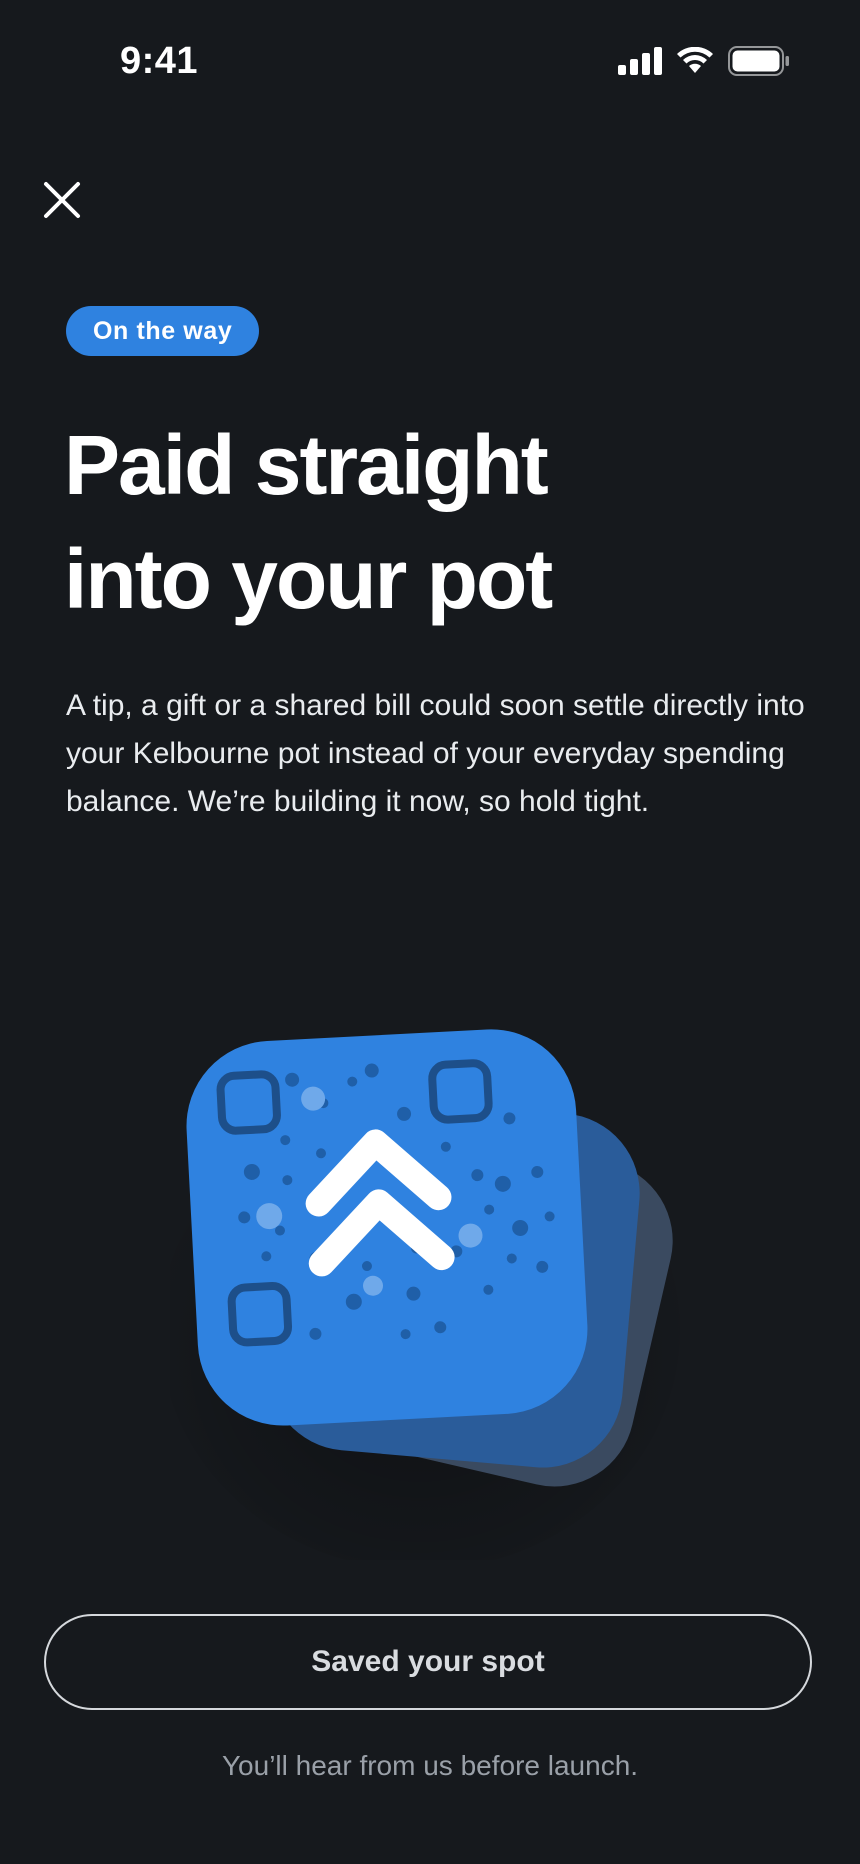 This screenshot has height=1864, width=860. I want to click on page-title: Paid straight into your pot, so click(424, 522).